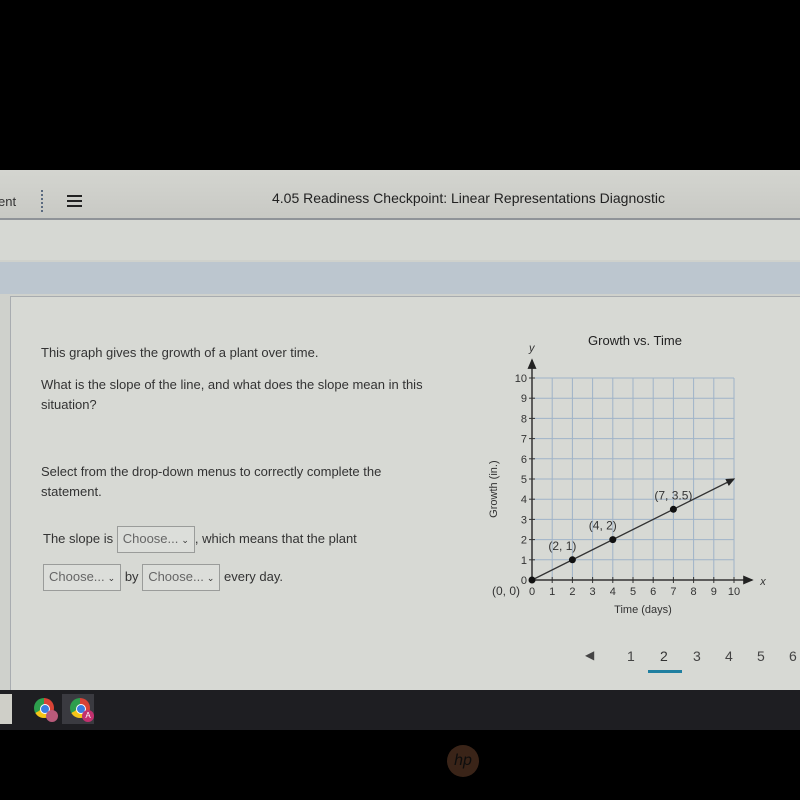  What do you see at coordinates (74, 201) in the screenshot?
I see `hamburger-menu-icon` at bounding box center [74, 201].